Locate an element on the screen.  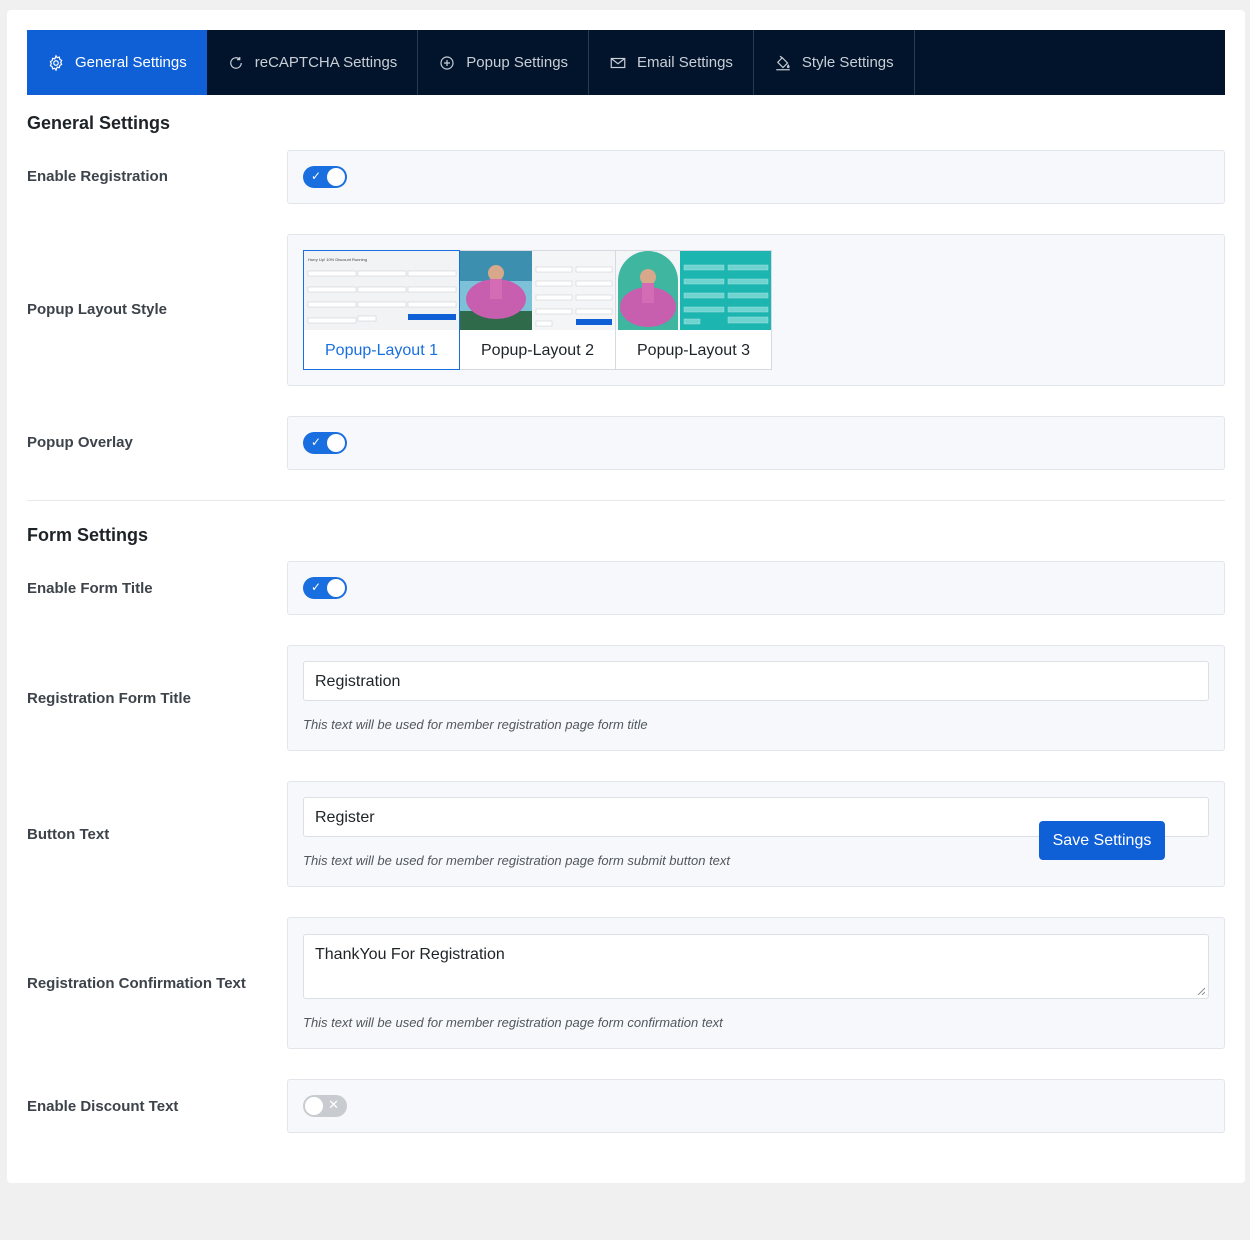
enable-form-title-toggle: ✓ is located at coordinates (325, 588).